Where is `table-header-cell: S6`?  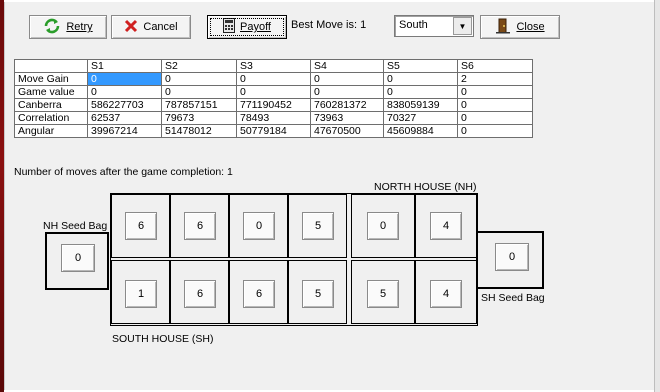
table-header-cell: S6 is located at coordinates (495, 66).